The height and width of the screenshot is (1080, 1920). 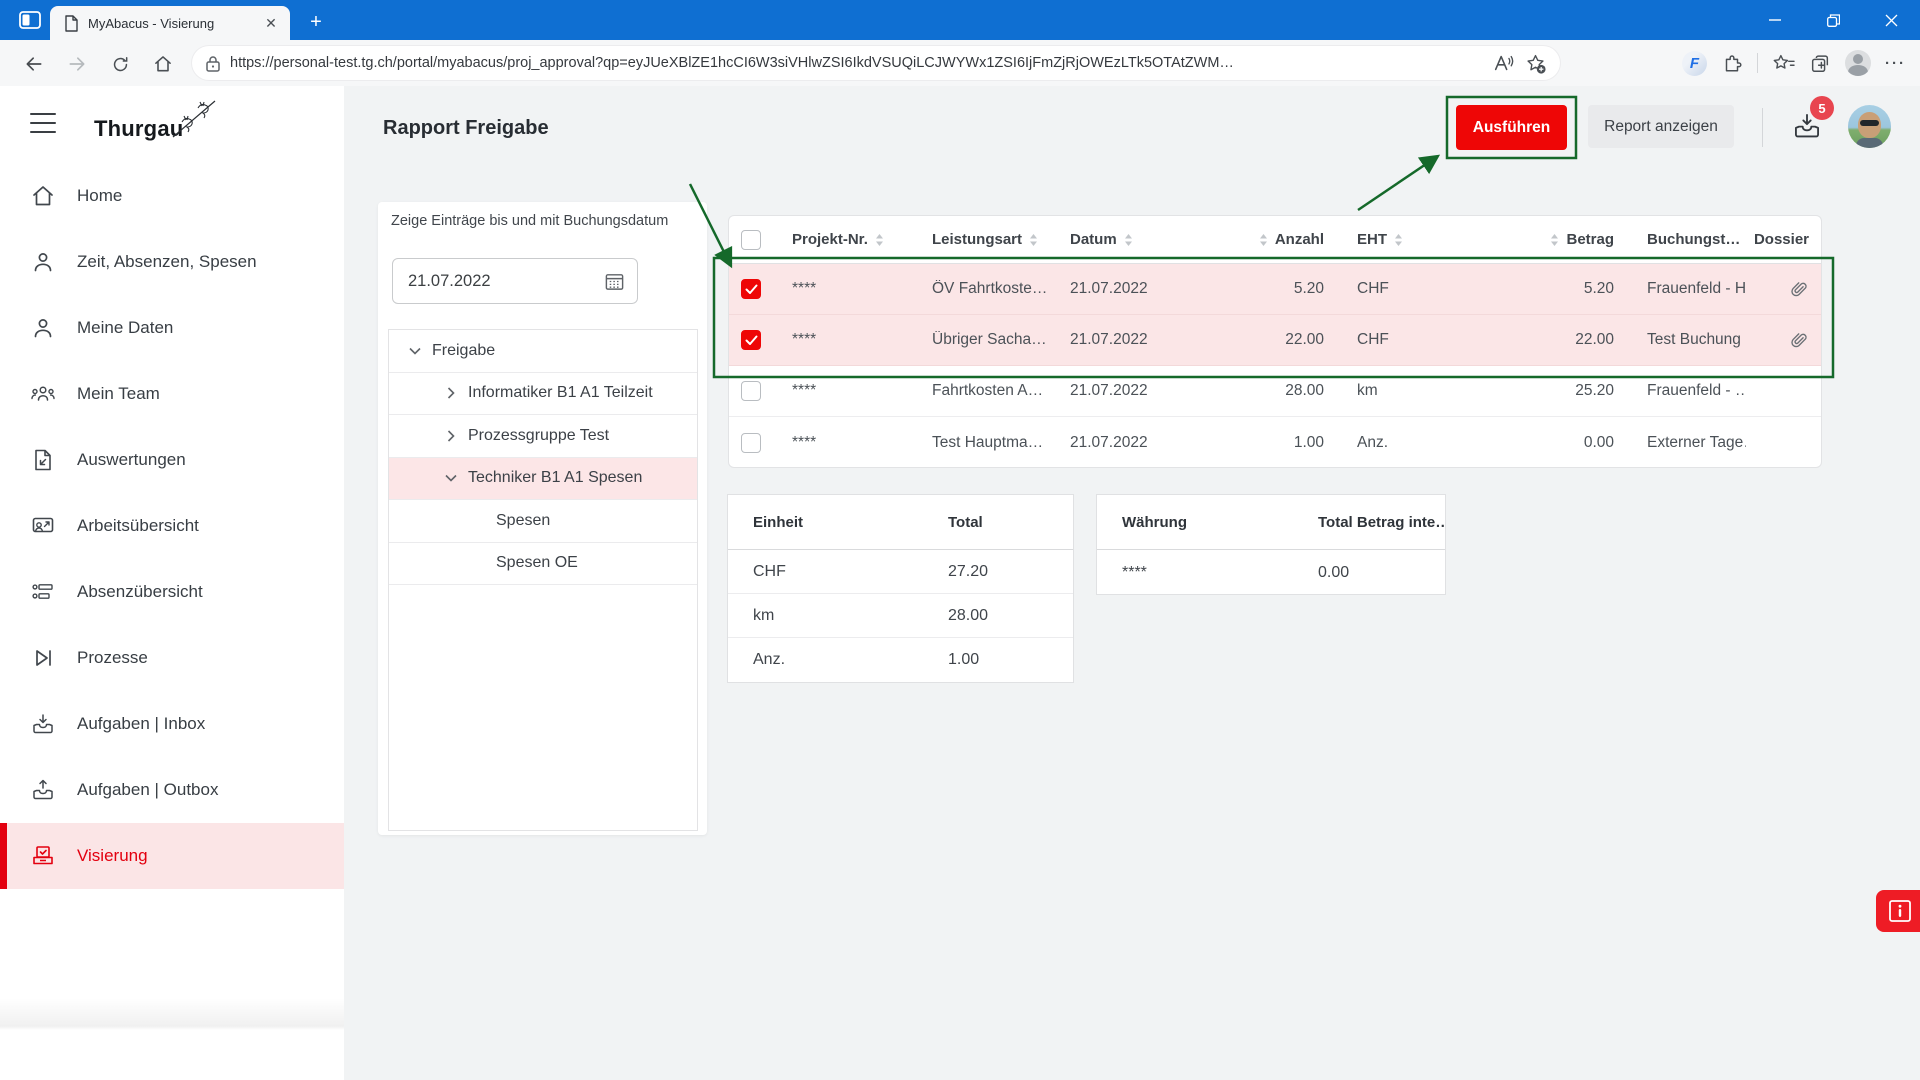 I want to click on show-report-button: Report anzeigen, so click(x=1661, y=126).